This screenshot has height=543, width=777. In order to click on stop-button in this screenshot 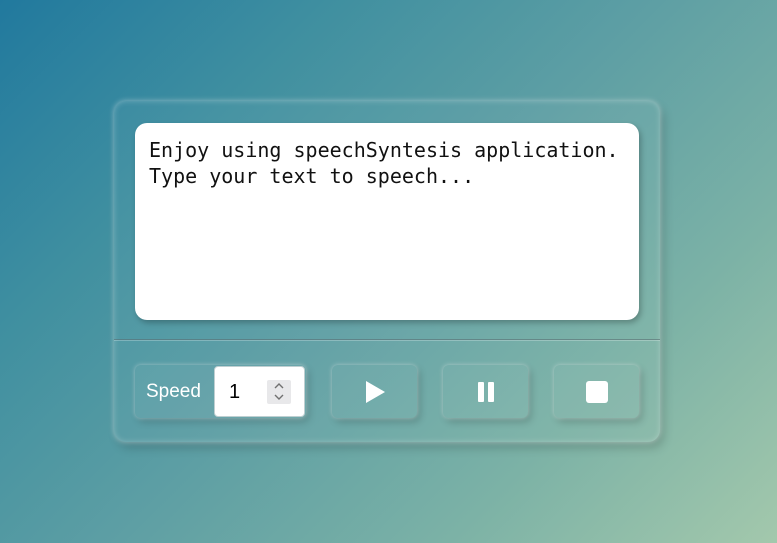, I will do `click(596, 391)`.